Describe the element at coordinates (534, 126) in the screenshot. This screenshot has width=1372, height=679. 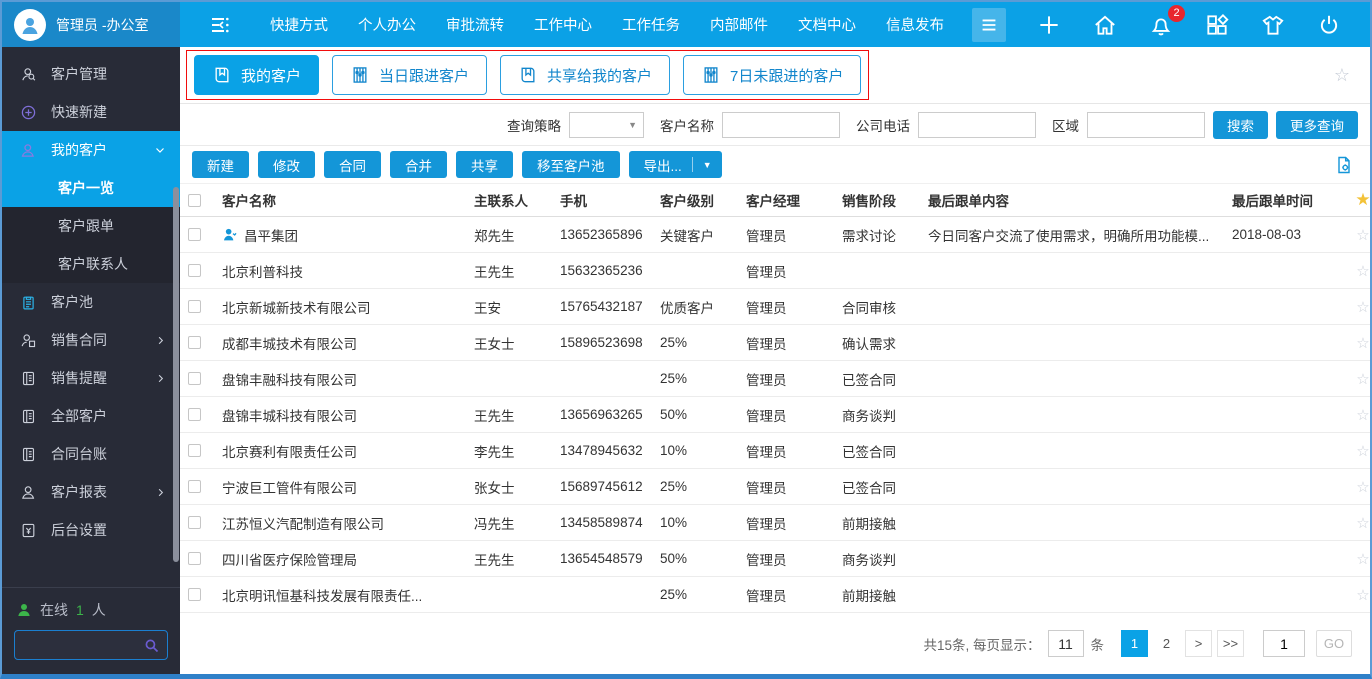
I see `strategy-label: 查询策略` at that location.